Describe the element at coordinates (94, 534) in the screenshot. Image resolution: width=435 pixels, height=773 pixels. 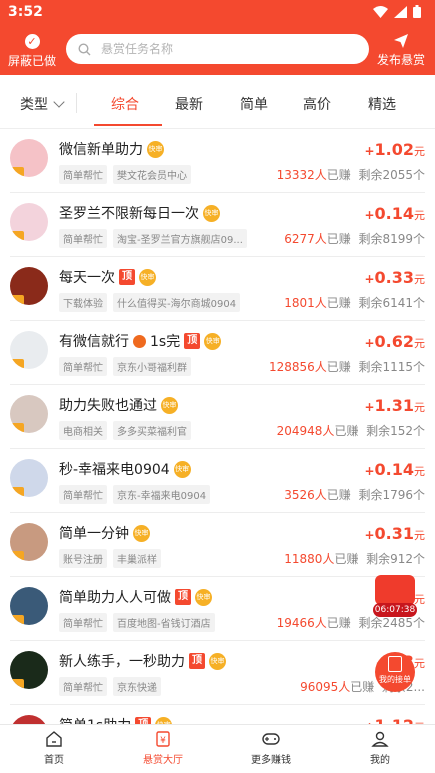
I see `task-title: 简单一分钟` at that location.